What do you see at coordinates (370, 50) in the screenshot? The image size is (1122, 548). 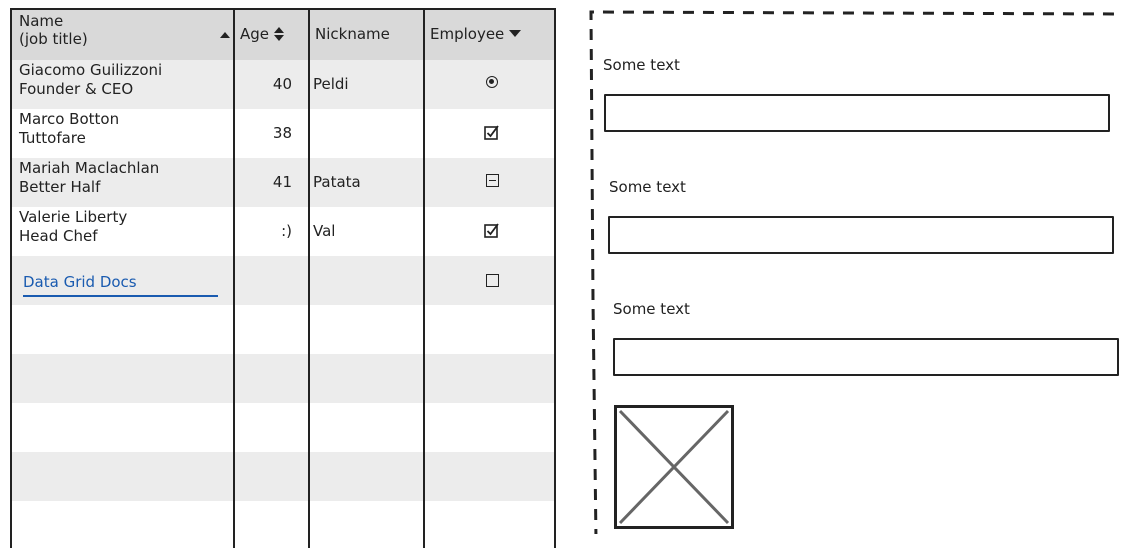 I see `column-header-nickname: Nickname` at bounding box center [370, 50].